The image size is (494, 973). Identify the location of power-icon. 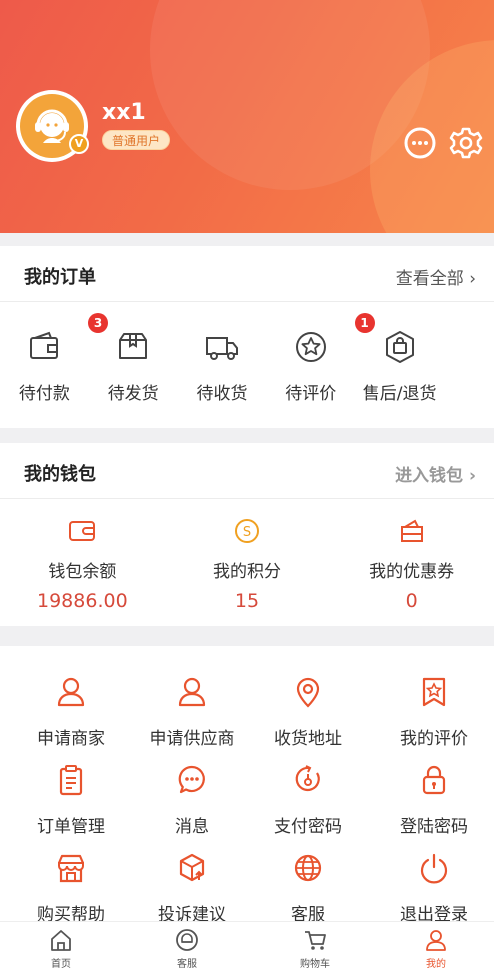
(434, 868).